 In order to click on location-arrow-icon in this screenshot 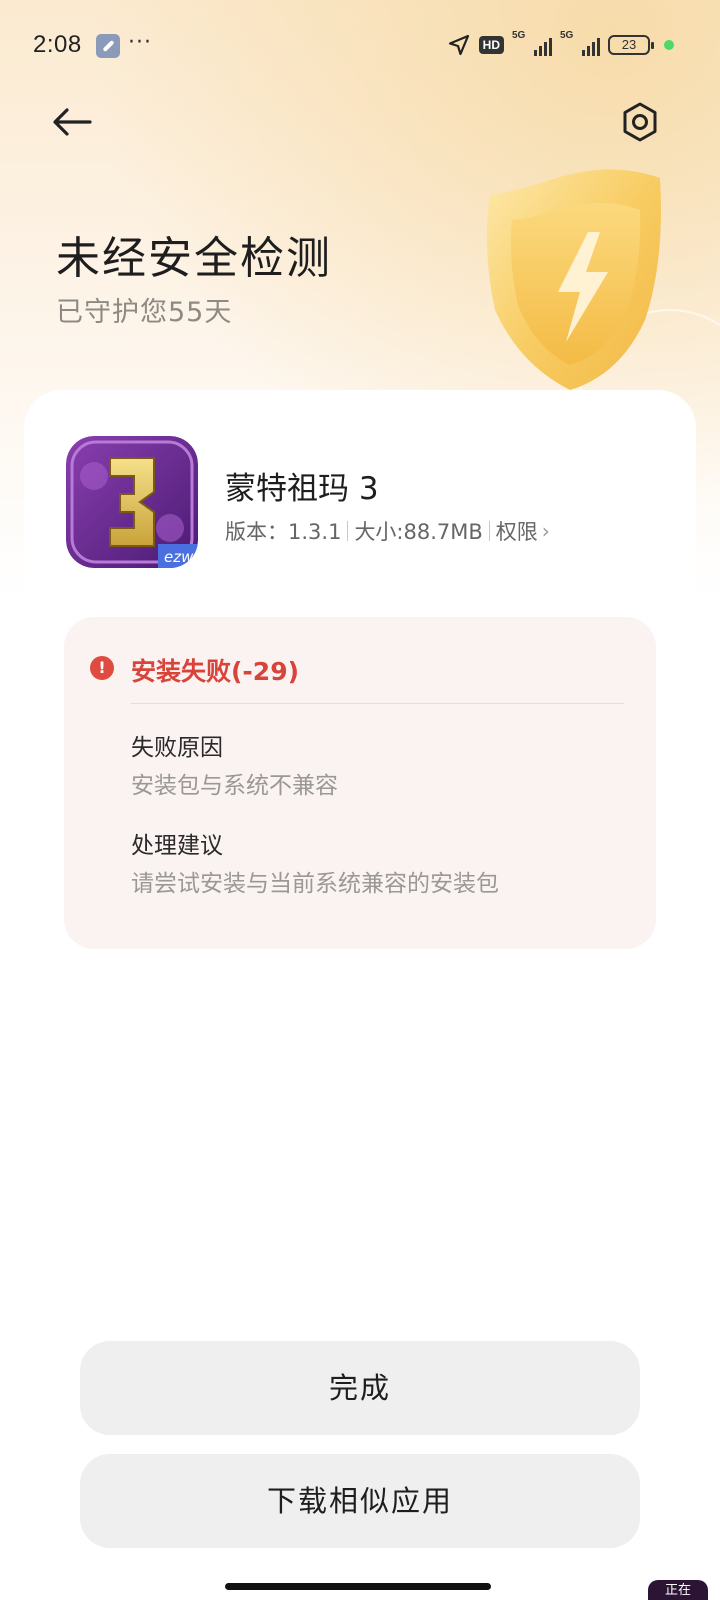, I will do `click(459, 45)`.